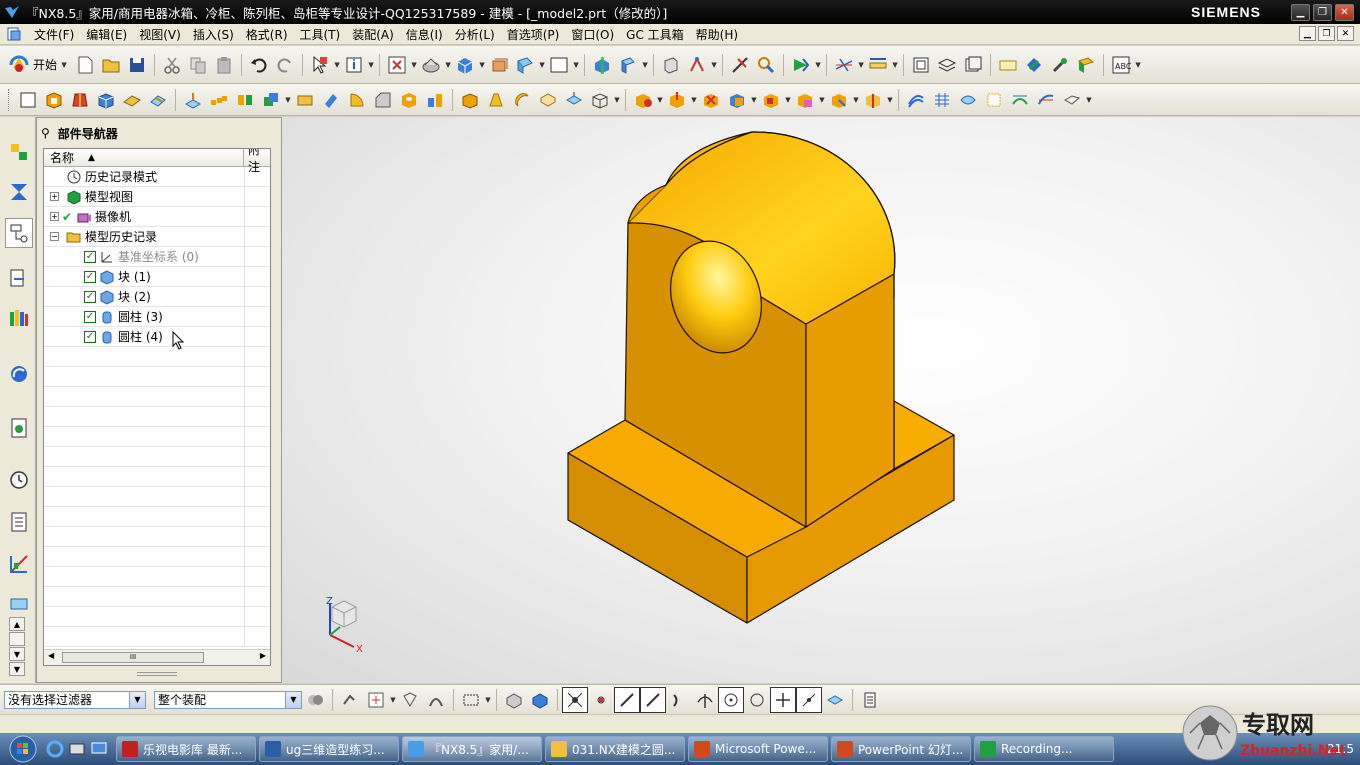 The height and width of the screenshot is (765, 1360). Describe the element at coordinates (373, 34) in the screenshot. I see `menu-assembly: 装配(A)` at that location.